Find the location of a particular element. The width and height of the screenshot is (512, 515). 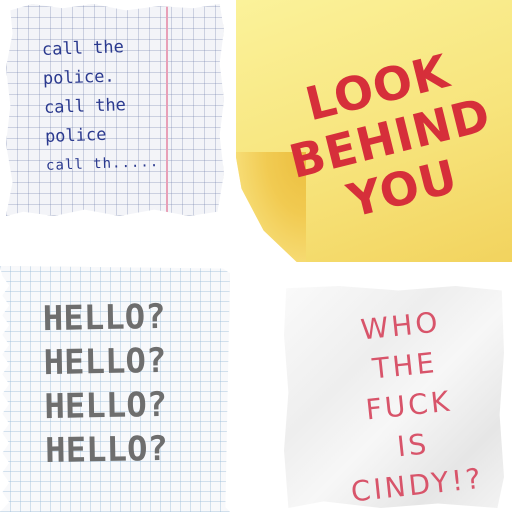

text-line: police. is located at coordinates (78, 77).